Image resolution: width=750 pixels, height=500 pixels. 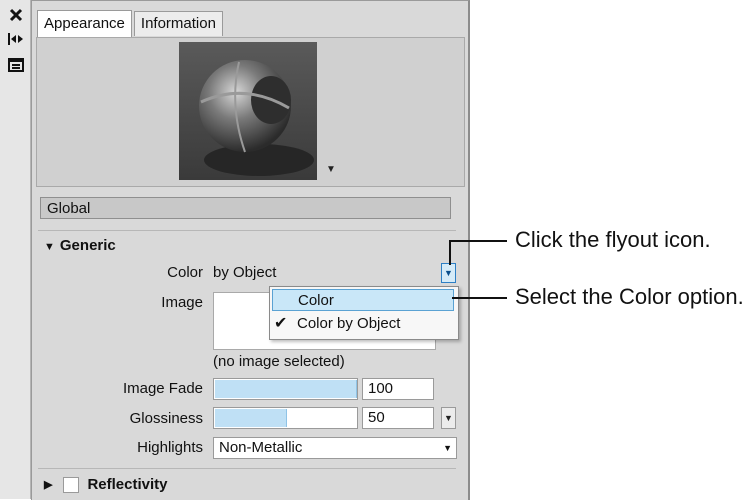 What do you see at coordinates (185, 272) in the screenshot?
I see `color-label: Color` at bounding box center [185, 272].